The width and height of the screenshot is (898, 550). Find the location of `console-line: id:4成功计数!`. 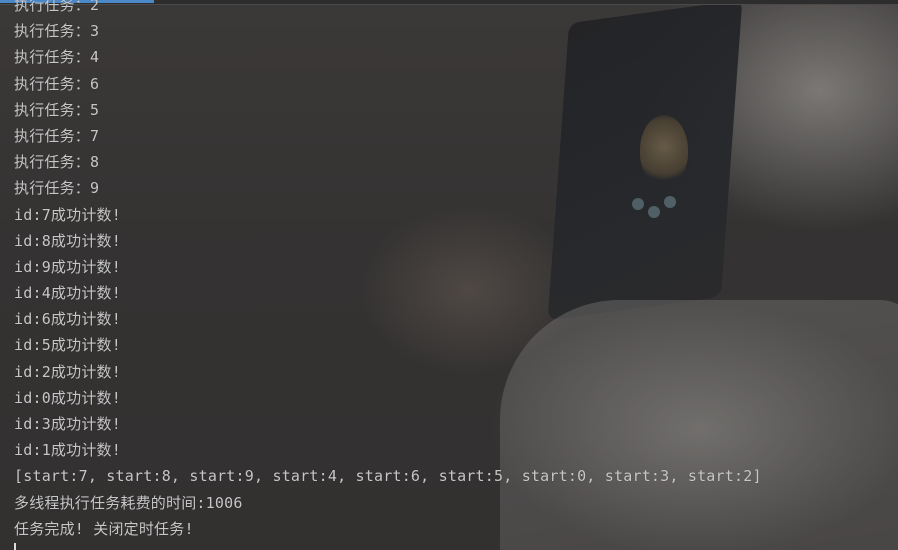

console-line: id:4成功计数! is located at coordinates (67, 293).